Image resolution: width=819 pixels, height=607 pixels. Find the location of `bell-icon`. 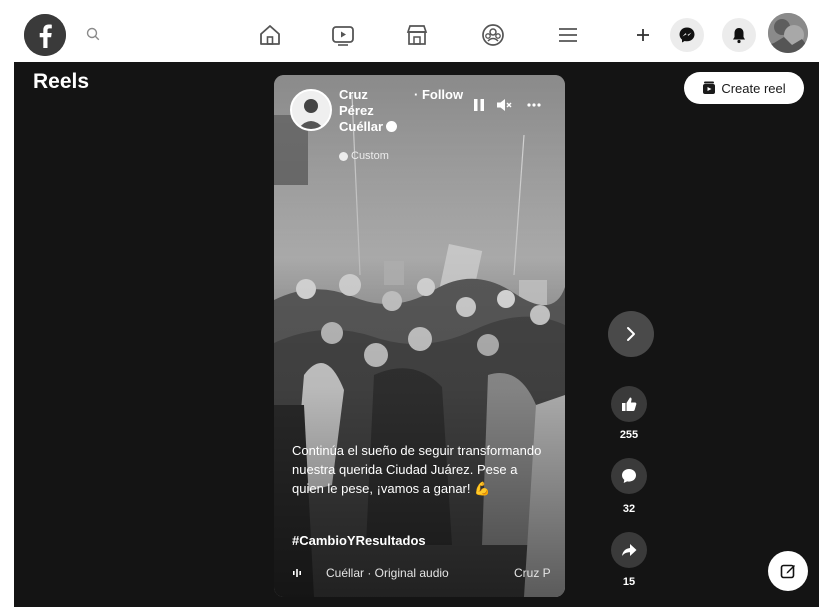

bell-icon is located at coordinates (739, 35).